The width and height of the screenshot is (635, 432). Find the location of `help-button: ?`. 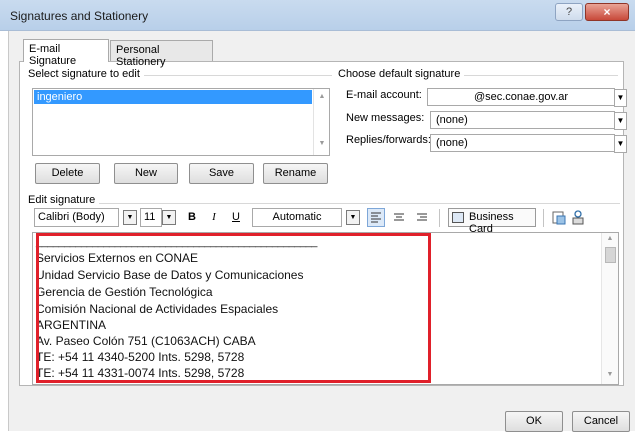

help-button: ? is located at coordinates (569, 12).